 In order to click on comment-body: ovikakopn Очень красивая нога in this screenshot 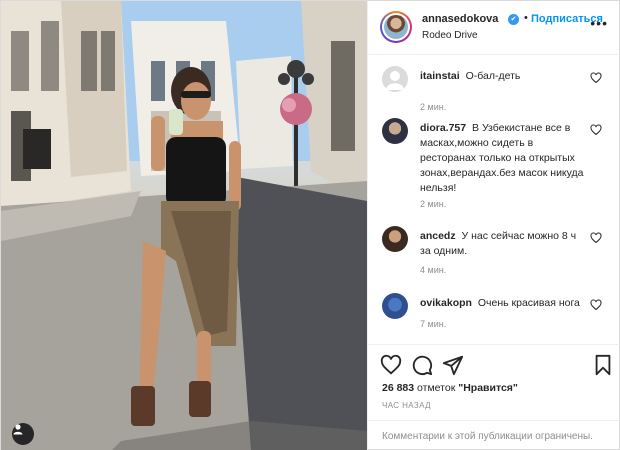, I will do `click(503, 303)`.